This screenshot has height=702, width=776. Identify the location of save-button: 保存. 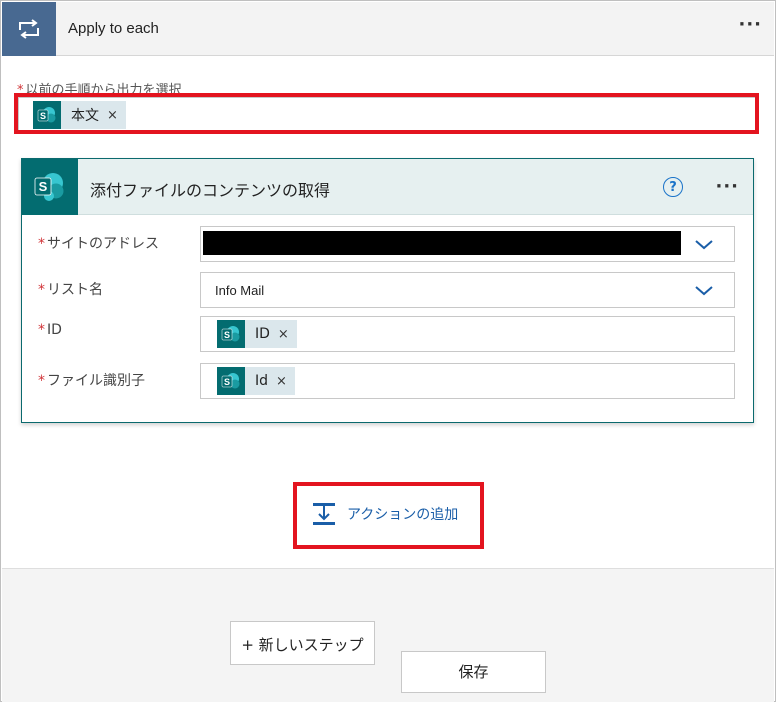
(473, 672).